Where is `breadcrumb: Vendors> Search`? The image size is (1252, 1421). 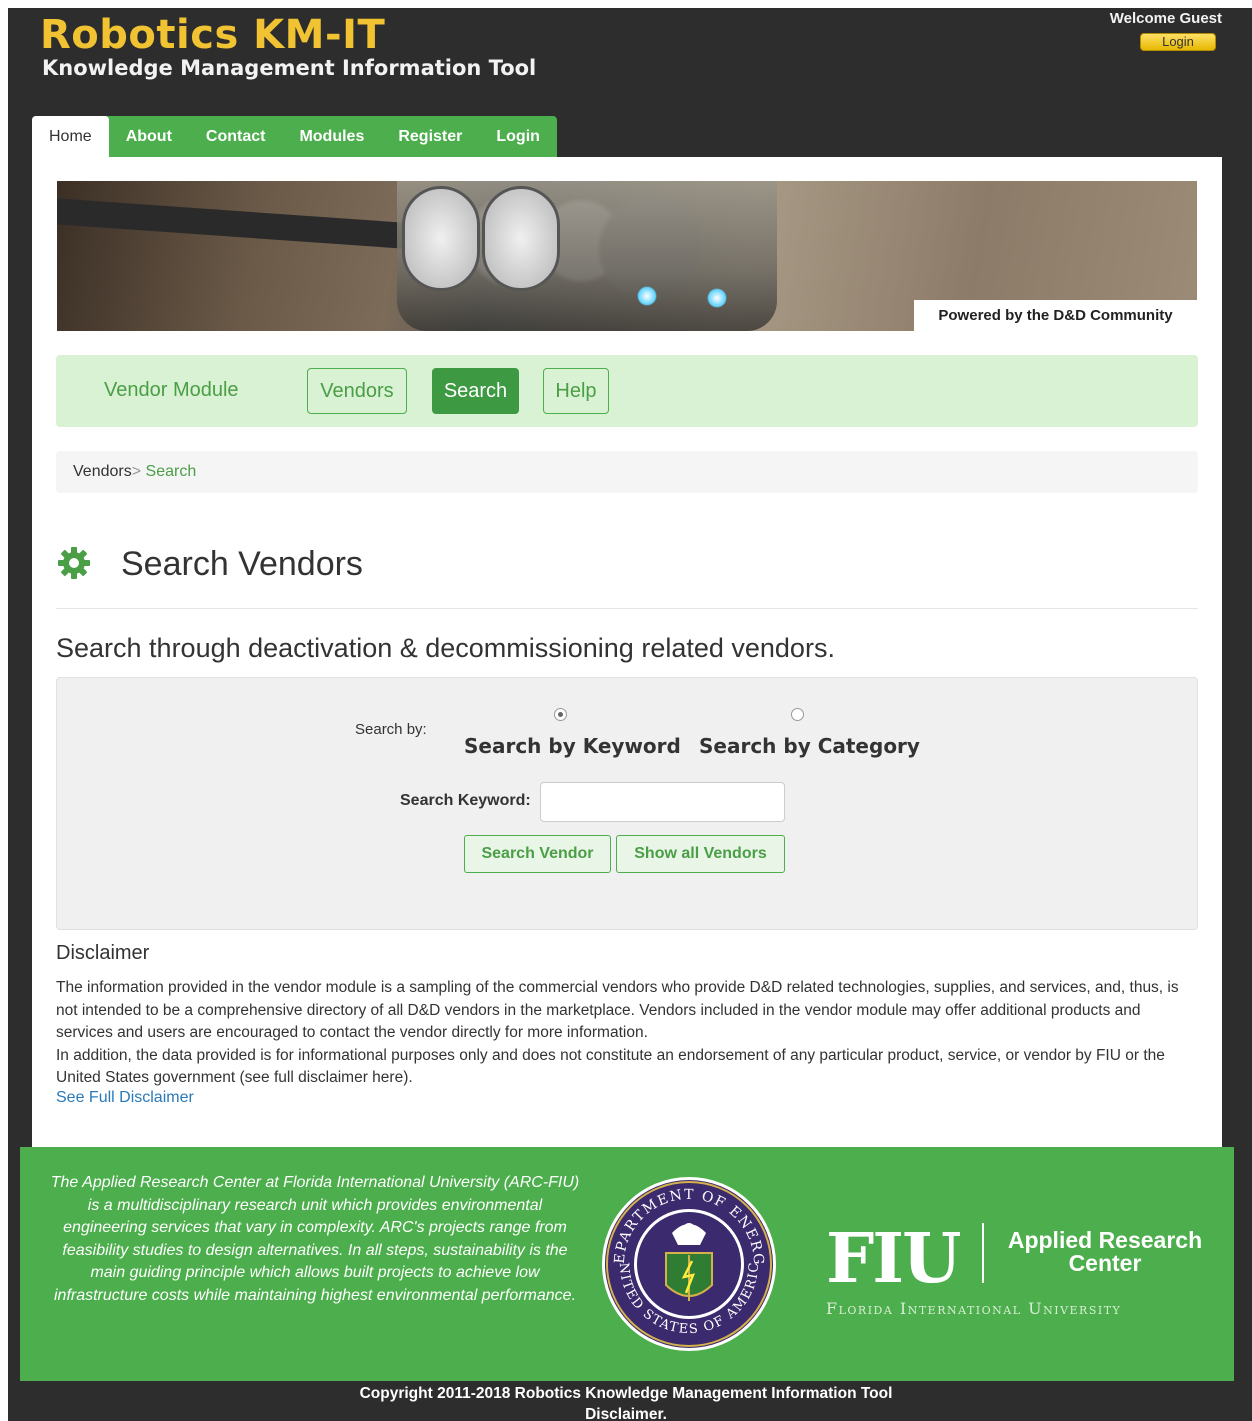
breadcrumb: Vendors> Search is located at coordinates (627, 472).